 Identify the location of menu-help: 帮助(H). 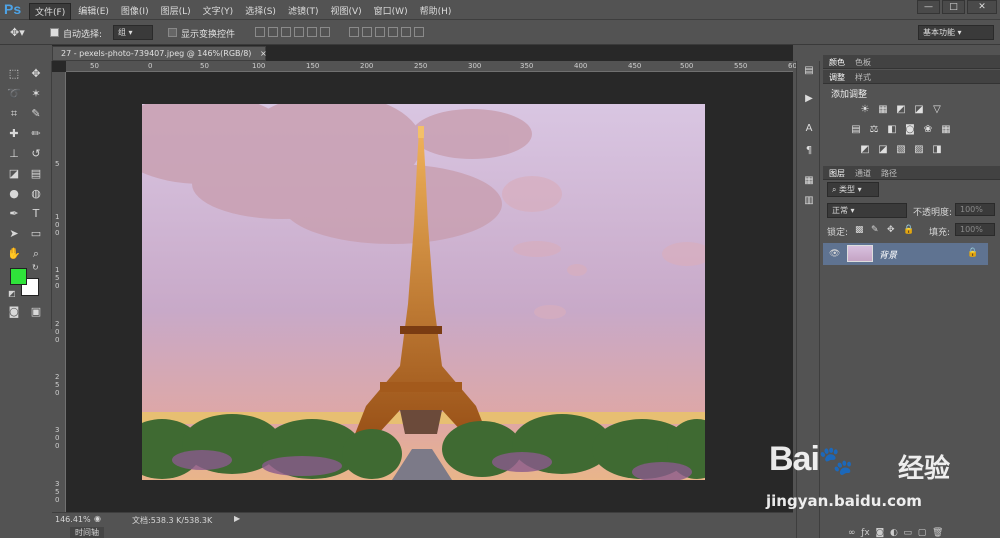
(436, 11).